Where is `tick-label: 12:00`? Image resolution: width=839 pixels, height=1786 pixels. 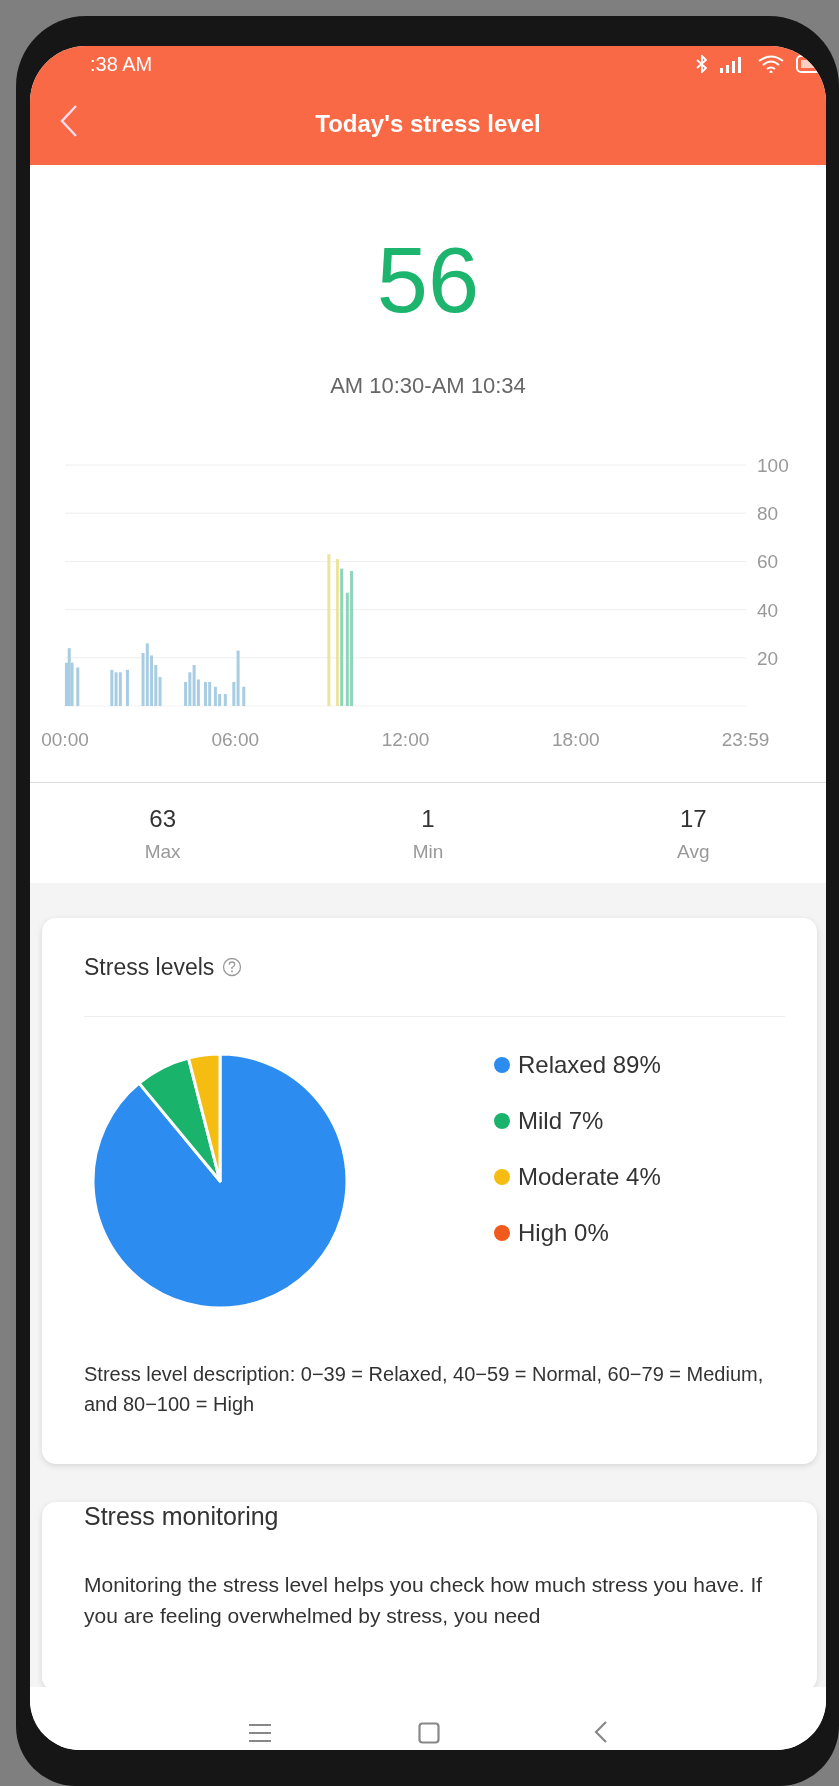
tick-label: 12:00 is located at coordinates (405, 739).